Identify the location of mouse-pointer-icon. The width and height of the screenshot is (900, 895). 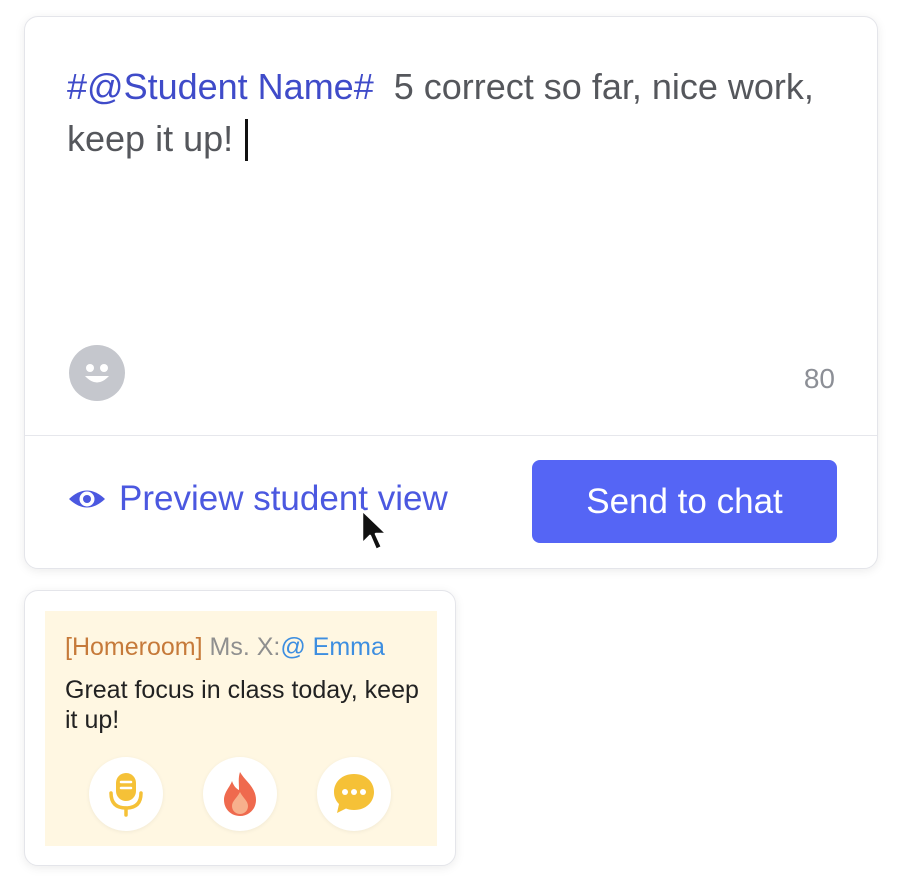
(374, 530).